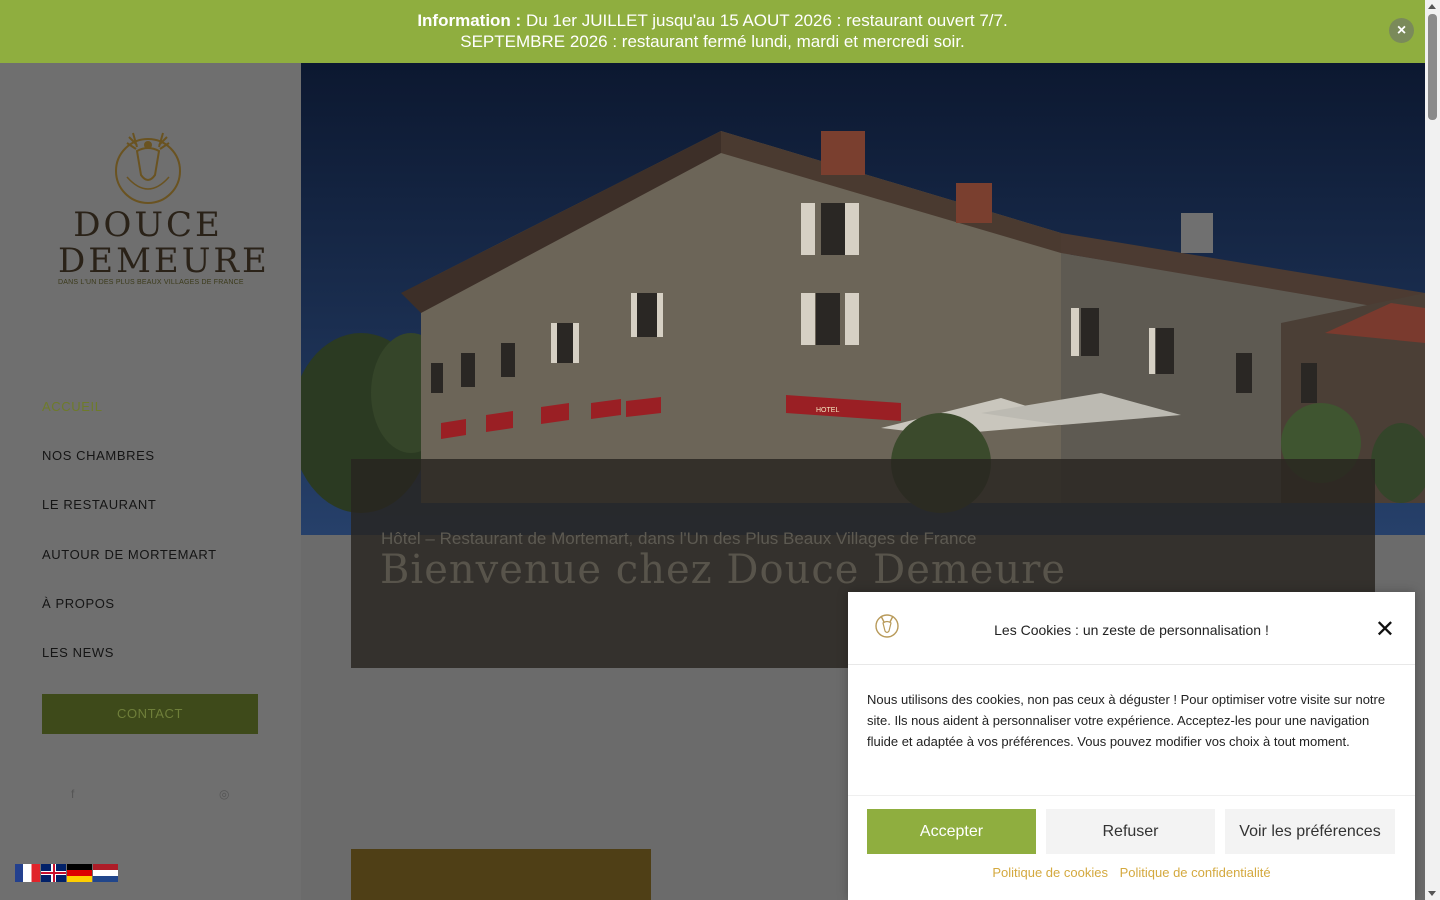  I want to click on accept-cookies-button: Accepter, so click(951, 831).